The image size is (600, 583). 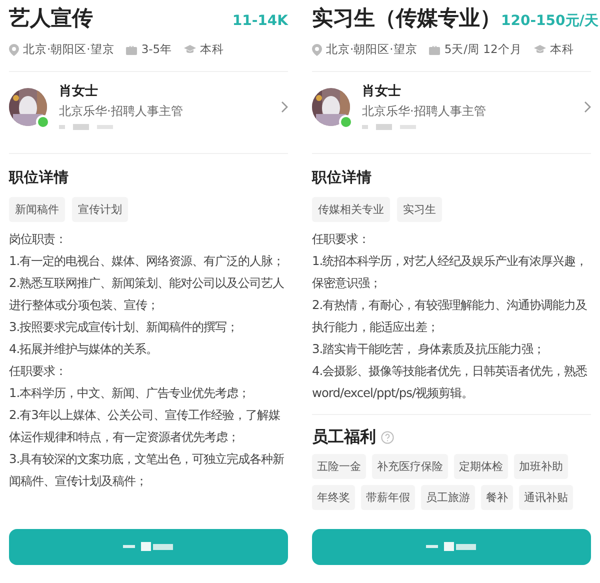 I want to click on help-icon, so click(x=387, y=437).